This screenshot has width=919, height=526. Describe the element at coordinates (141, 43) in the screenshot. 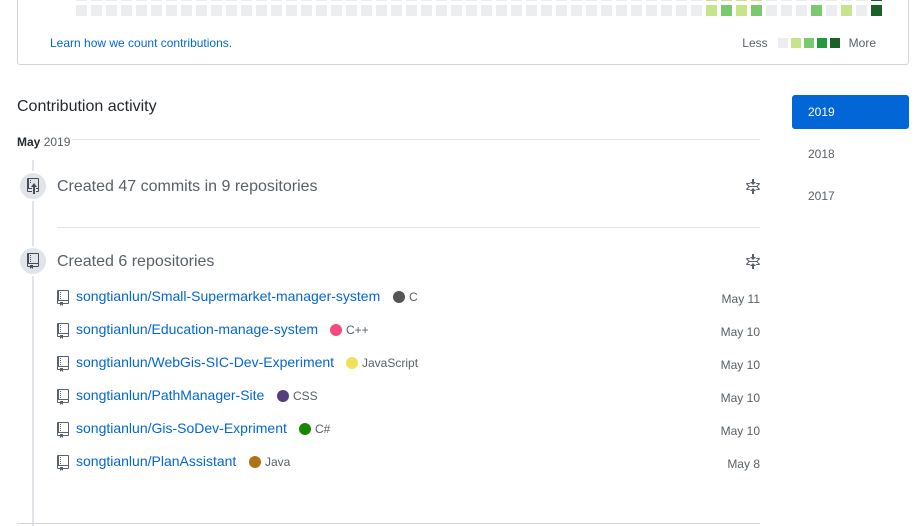

I see `learn-contributions-link: Learn how we count contributions.` at that location.